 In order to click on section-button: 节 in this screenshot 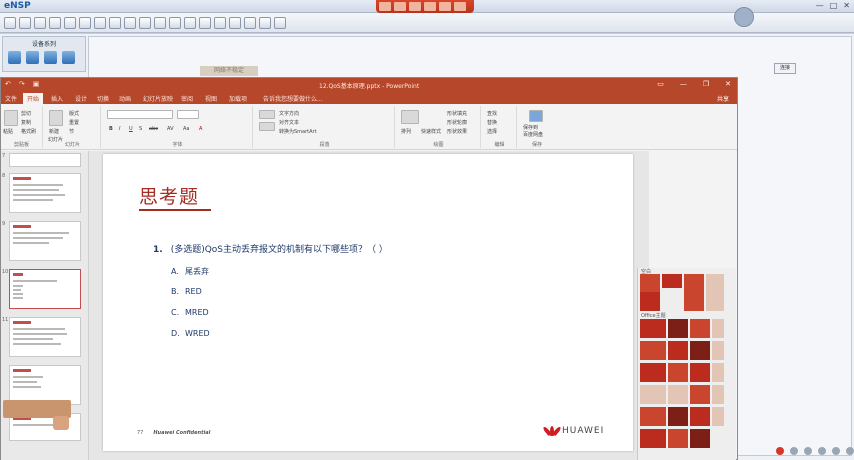, I will do `click(71, 131)`.